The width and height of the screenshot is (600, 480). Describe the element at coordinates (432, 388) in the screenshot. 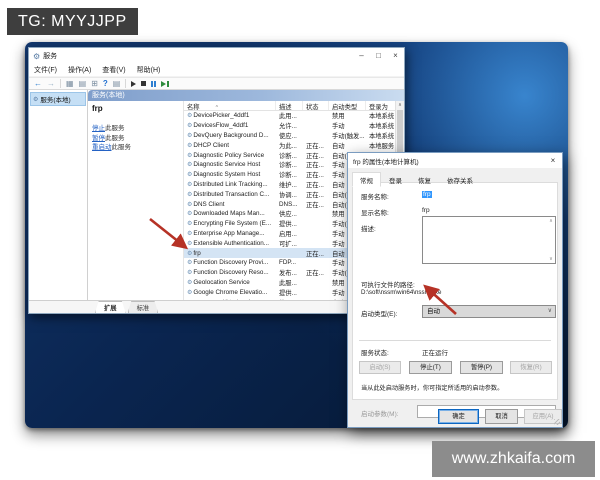

I see `startup-params-hint: 当从此处启动服务时，你可指定所适用的启动参数。` at that location.